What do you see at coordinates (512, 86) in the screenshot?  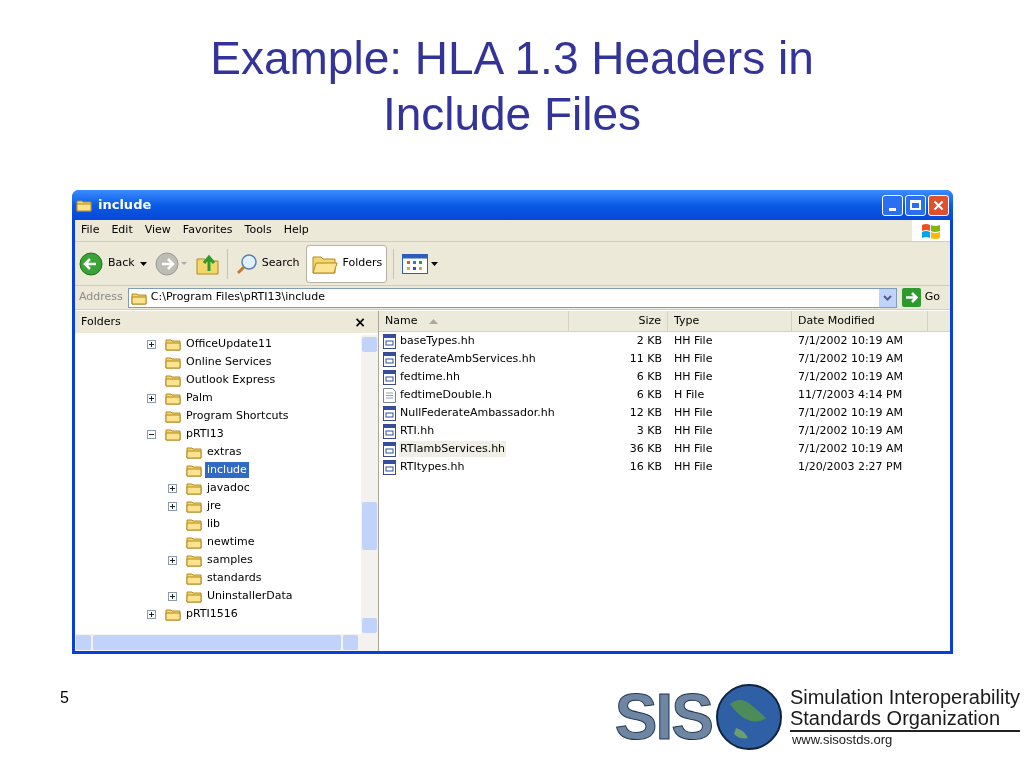 I see `slide-title: Example: HLA 1.3 Headers in Include Files` at bounding box center [512, 86].